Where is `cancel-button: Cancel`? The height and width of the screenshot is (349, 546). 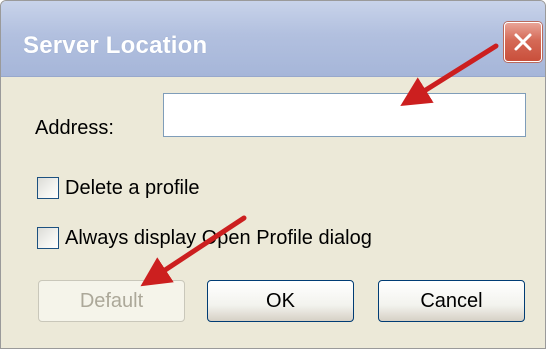 cancel-button: Cancel is located at coordinates (451, 301).